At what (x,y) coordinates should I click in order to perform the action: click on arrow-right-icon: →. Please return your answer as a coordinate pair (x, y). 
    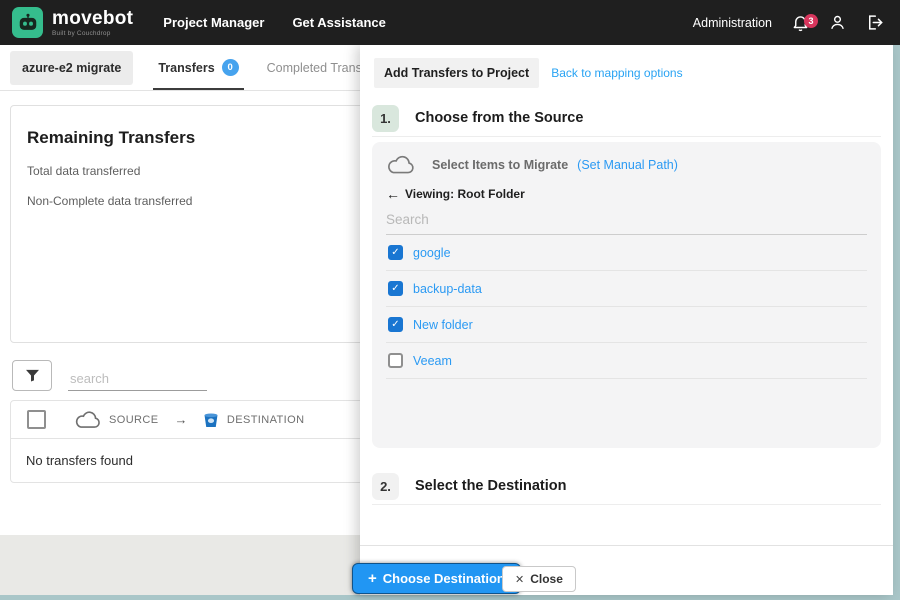
    Looking at the image, I should click on (181, 419).